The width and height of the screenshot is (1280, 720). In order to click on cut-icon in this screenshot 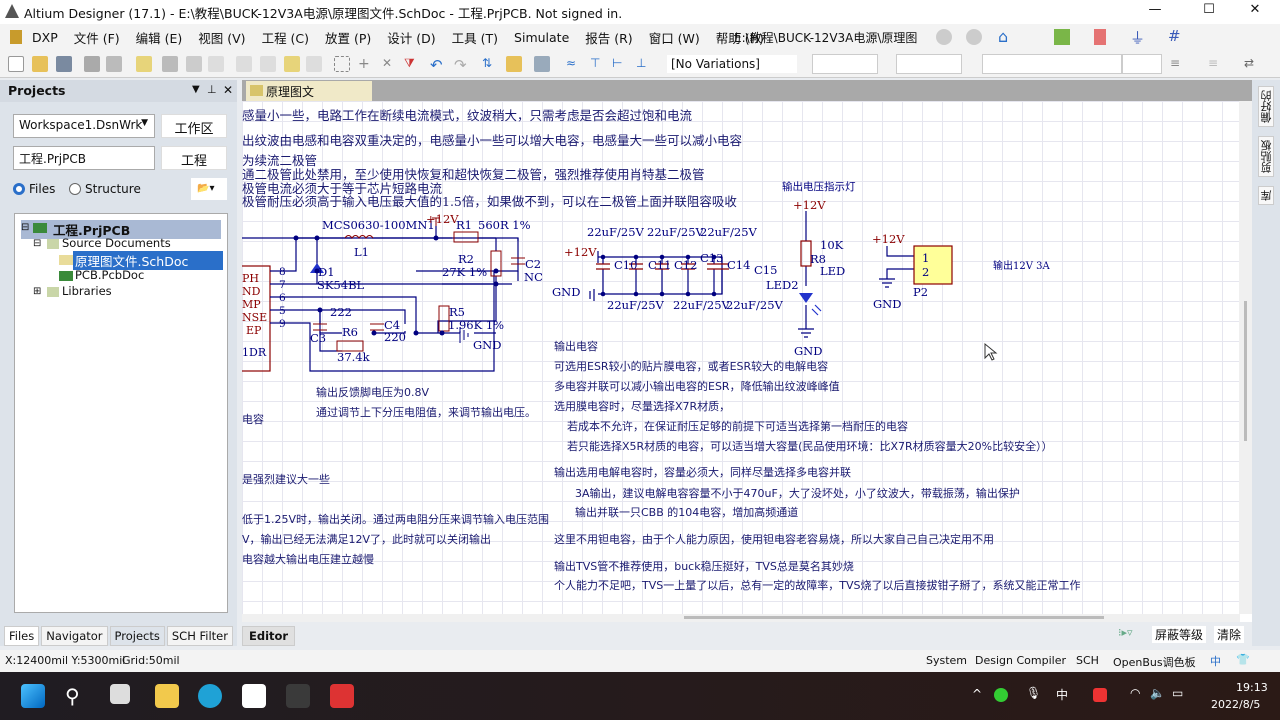, I will do `click(244, 64)`.